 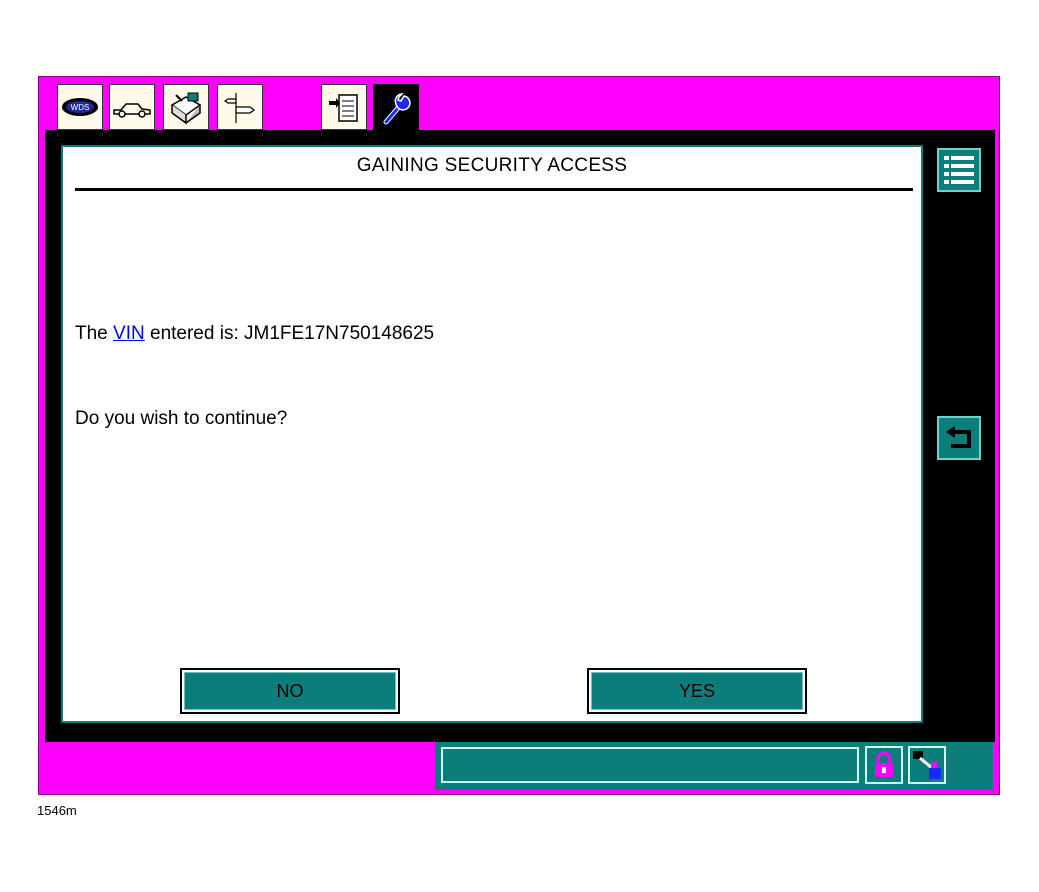 I want to click on lock-button, so click(x=884, y=765).